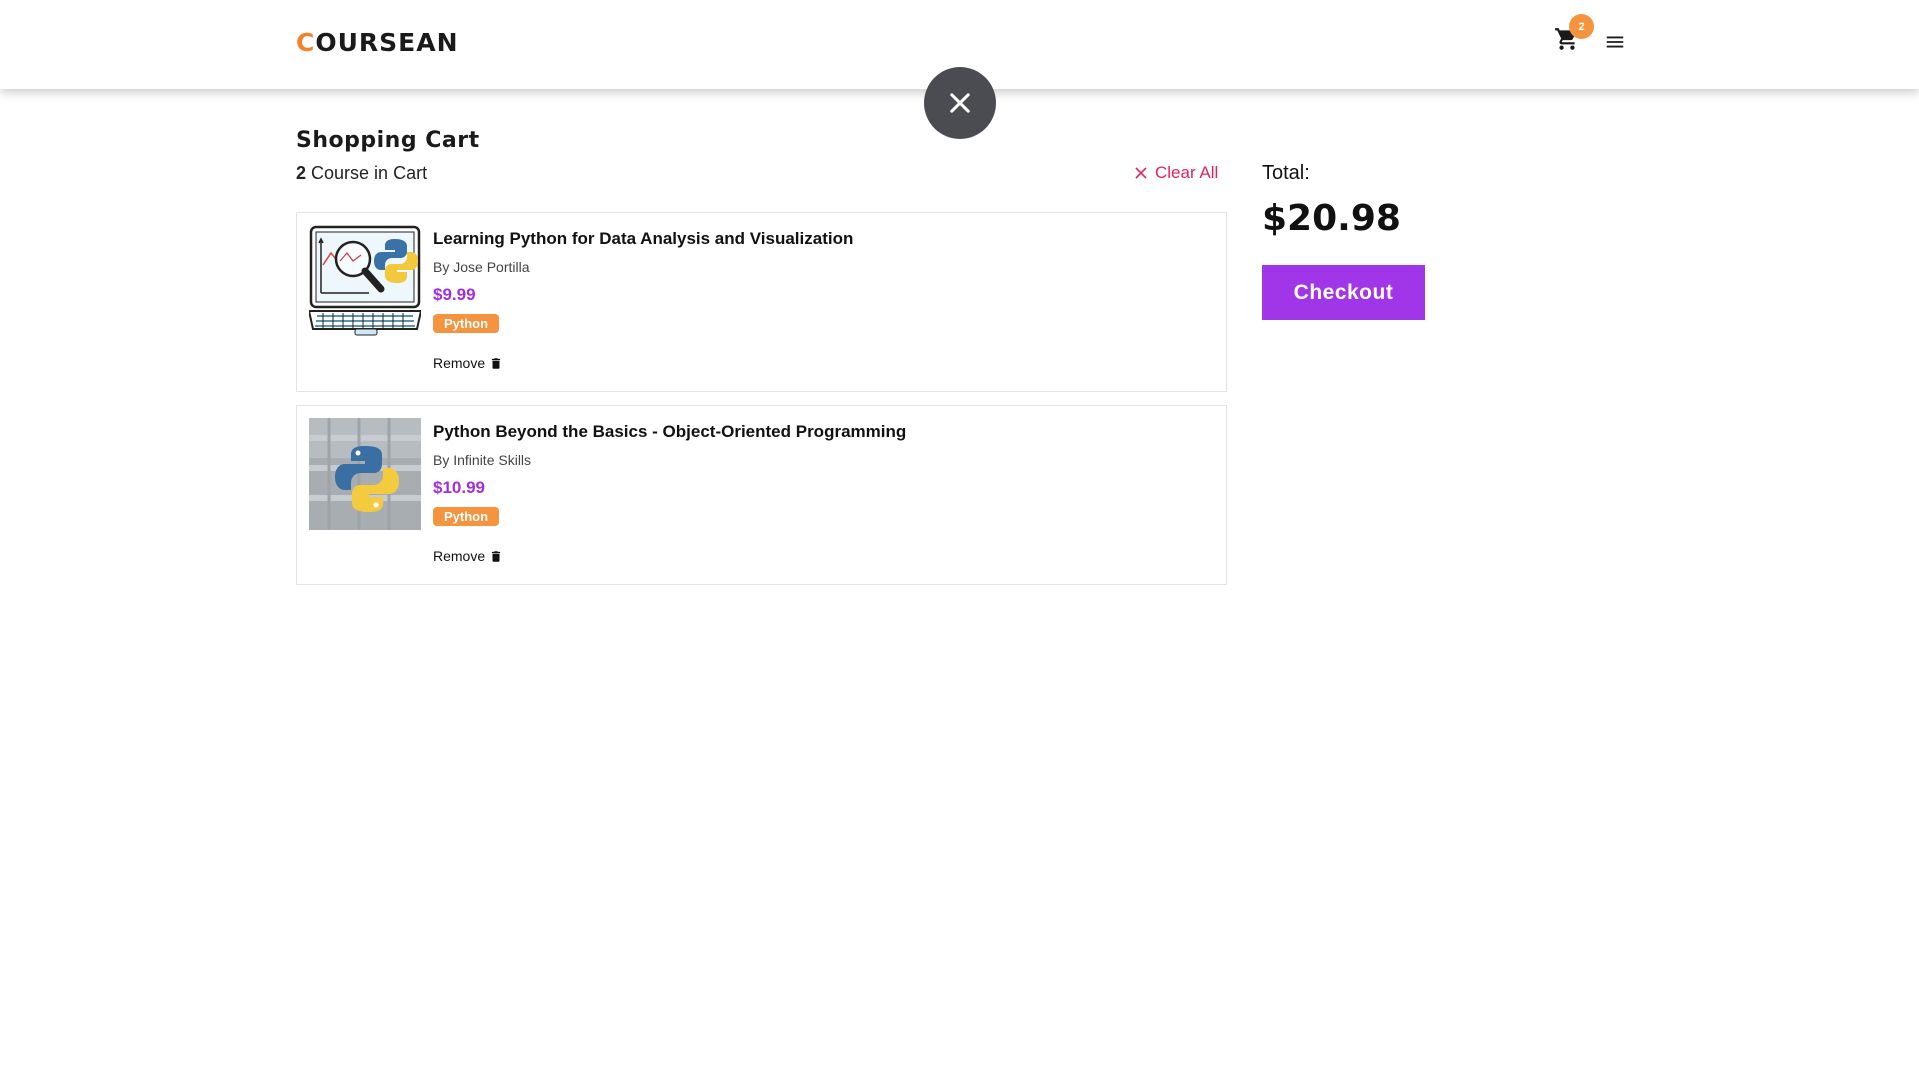 This screenshot has width=1919, height=1079. Describe the element at coordinates (387, 42) in the screenshot. I see `logo-text: OURSEAN` at that location.